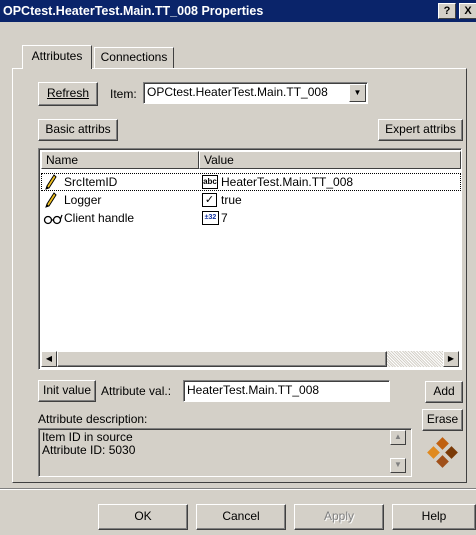 This screenshot has width=476, height=535. What do you see at coordinates (93, 419) in the screenshot?
I see `attribute-description-label: Attribute description:` at bounding box center [93, 419].